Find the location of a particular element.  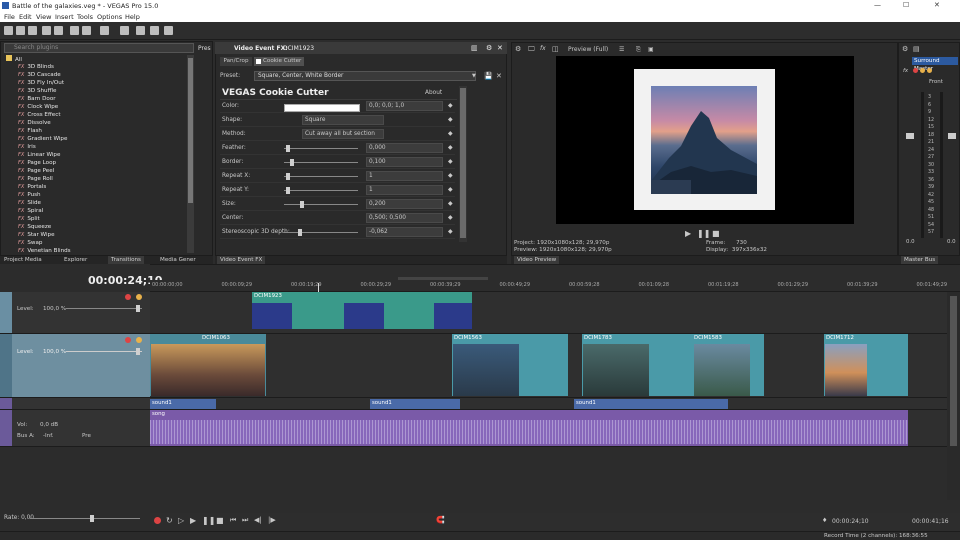

menu-tools: Tools is located at coordinates (85, 17).